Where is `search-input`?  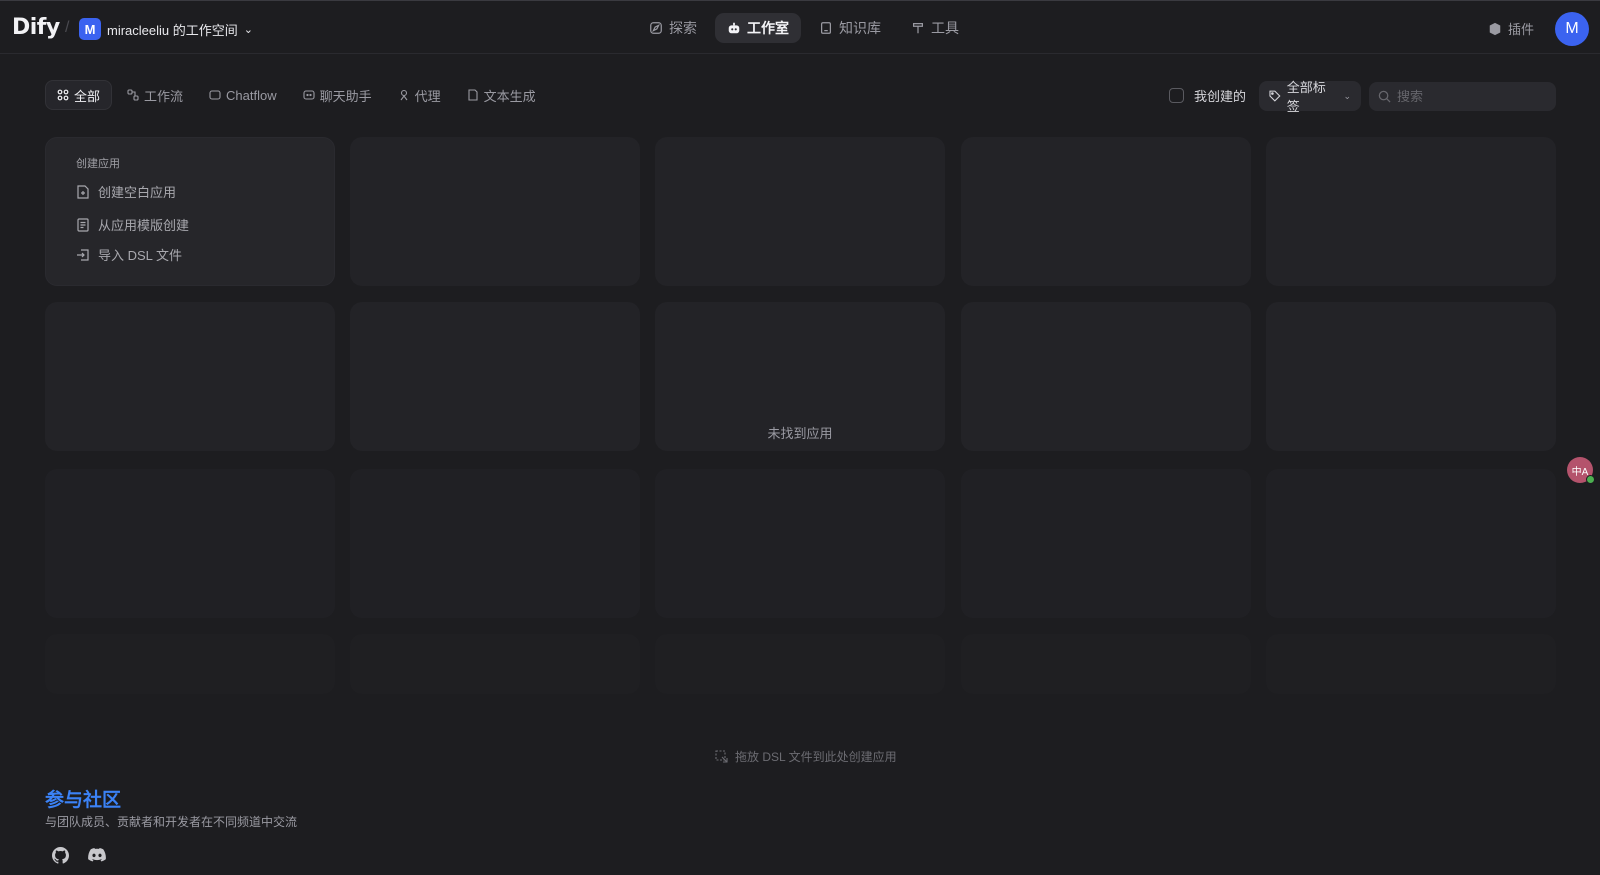
search-input is located at coordinates (1472, 96).